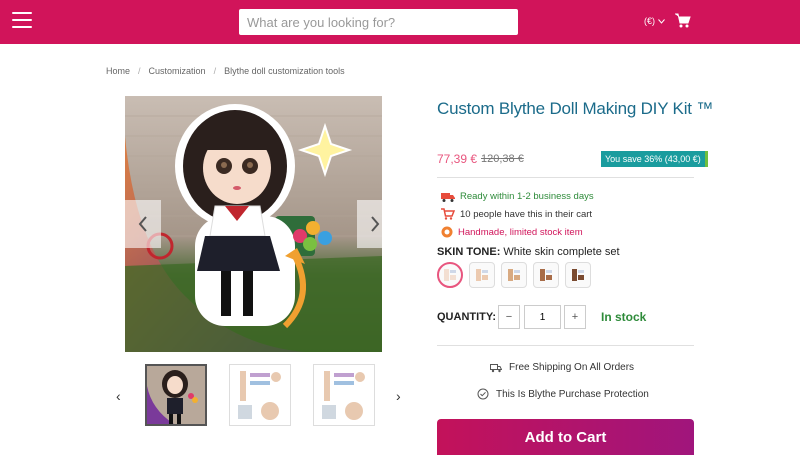 The image size is (800, 455). I want to click on cart-count-text: 10 people have this in their cart, so click(526, 214).